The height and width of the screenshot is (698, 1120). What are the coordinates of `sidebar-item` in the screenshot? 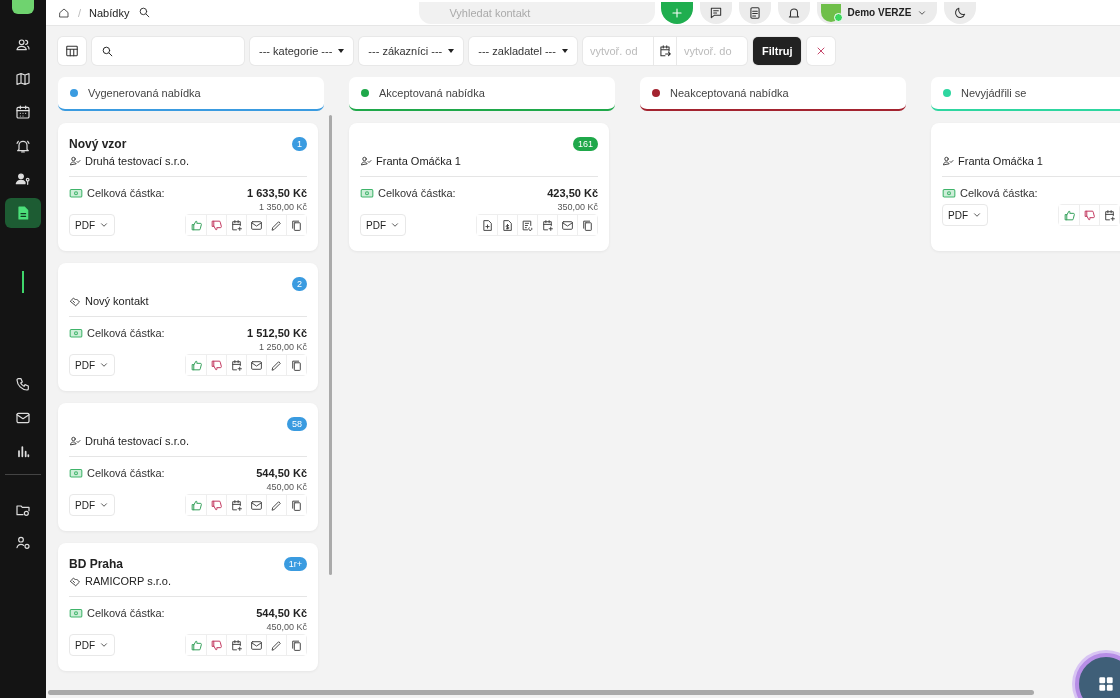 It's located at (23, 212).